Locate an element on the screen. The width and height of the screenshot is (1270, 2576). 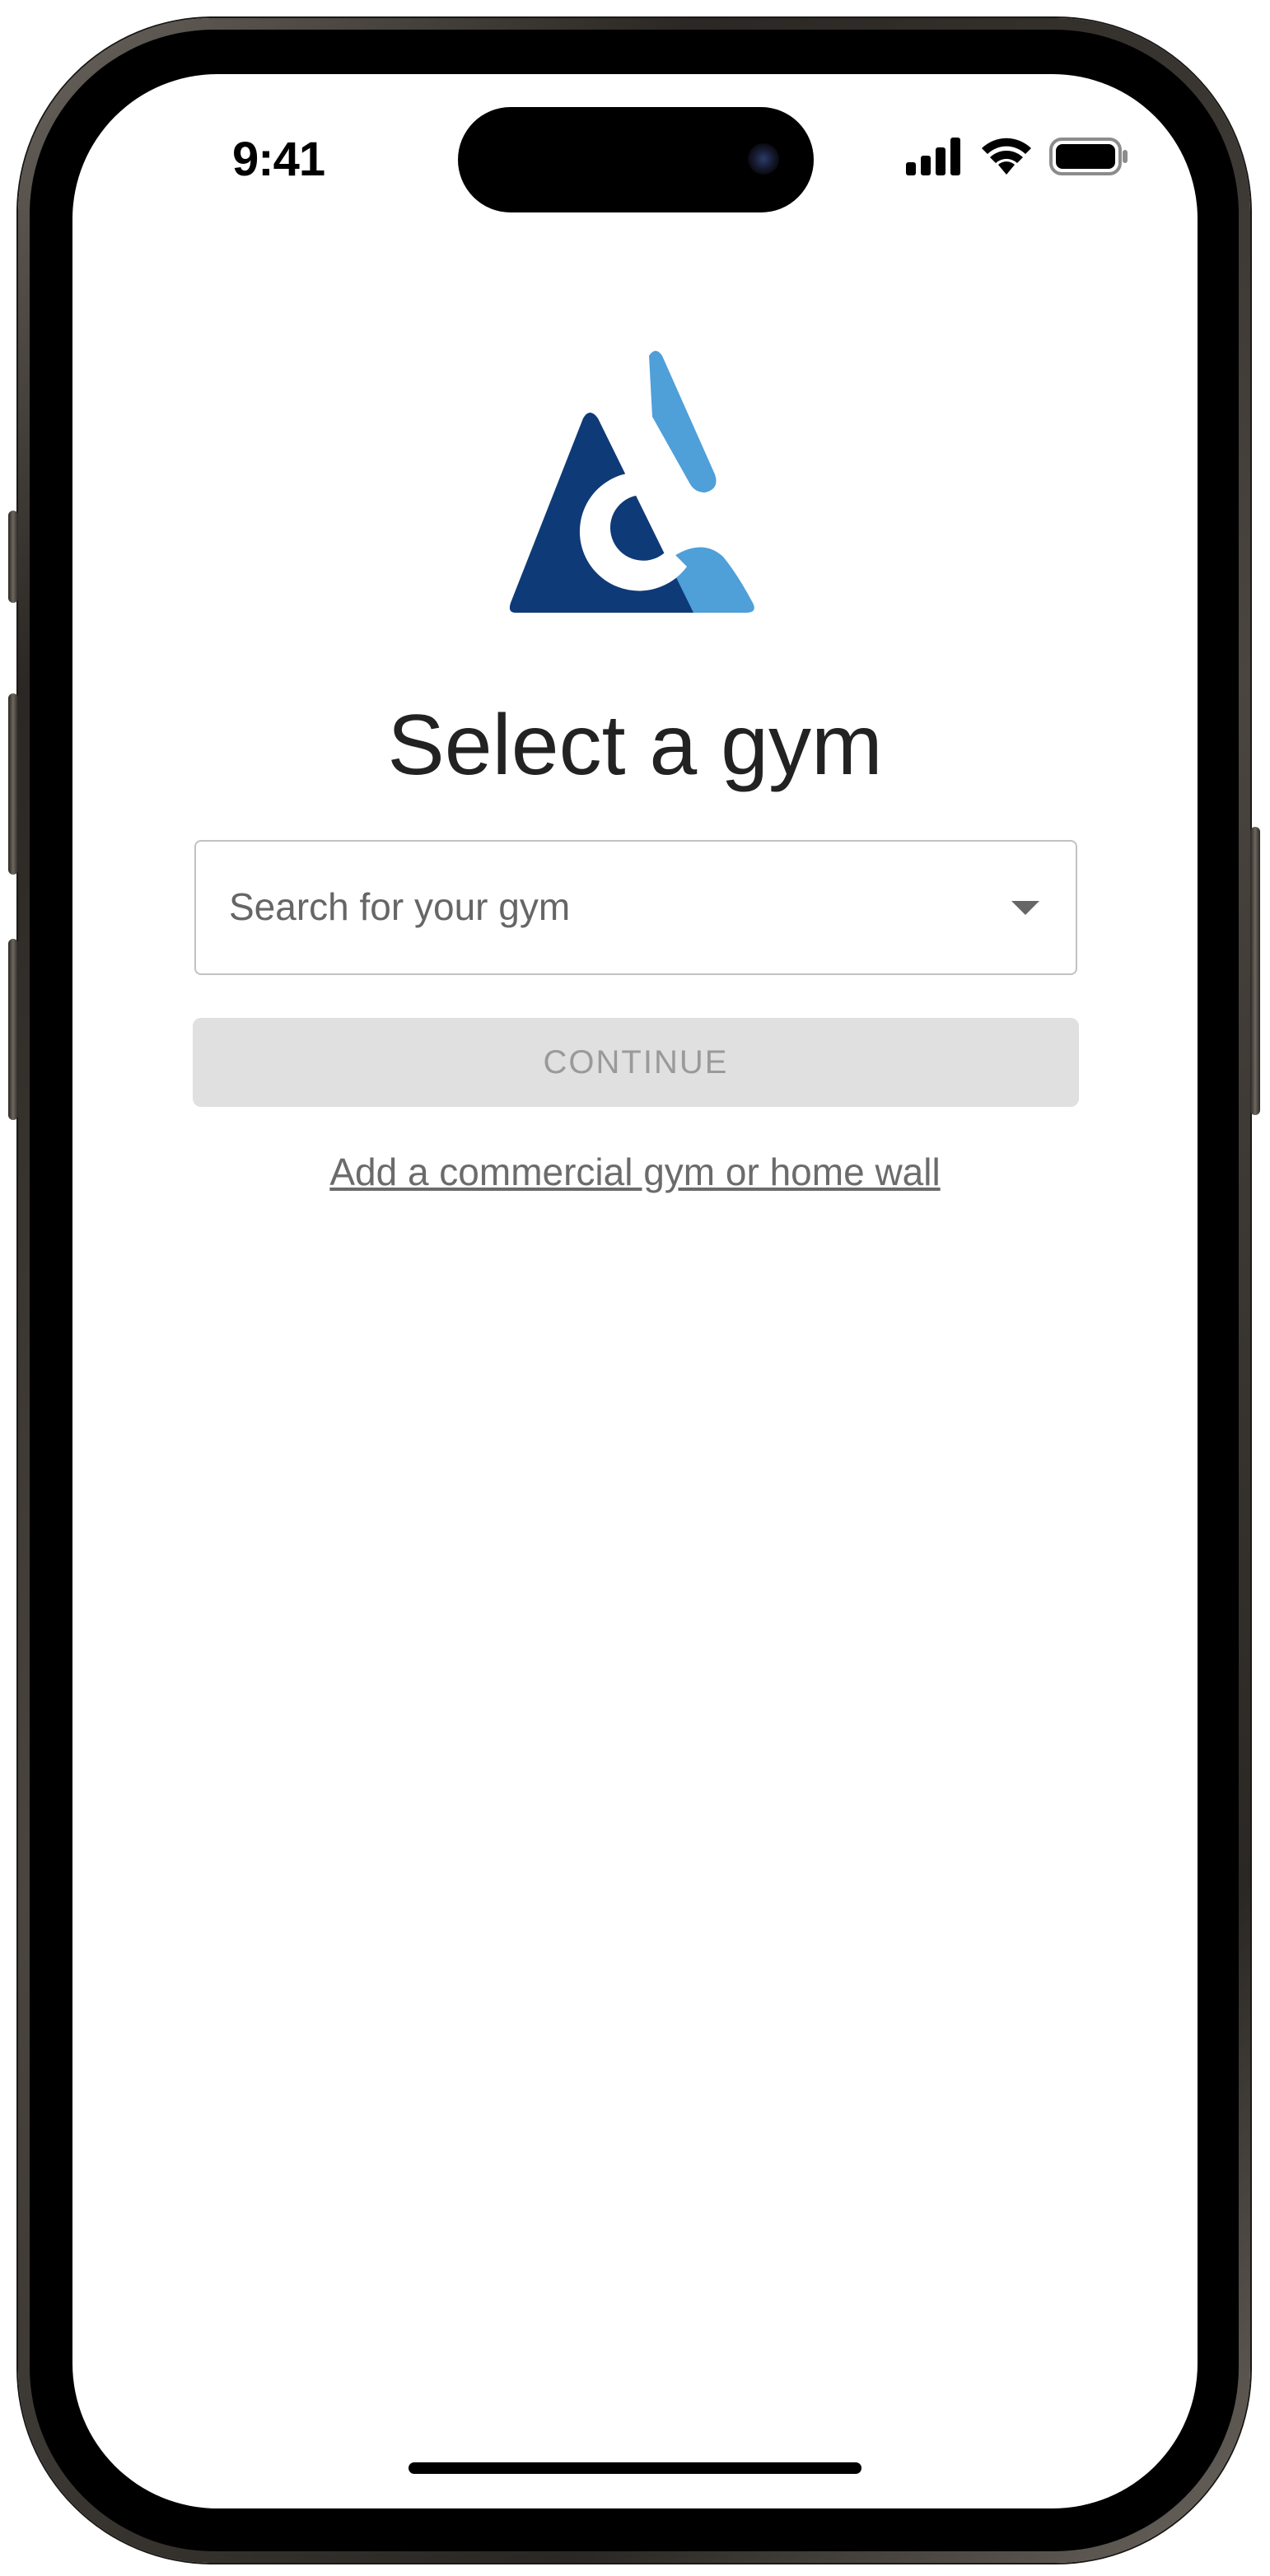
gym-search-placeholder: Search for your gym is located at coordinates (400, 906).